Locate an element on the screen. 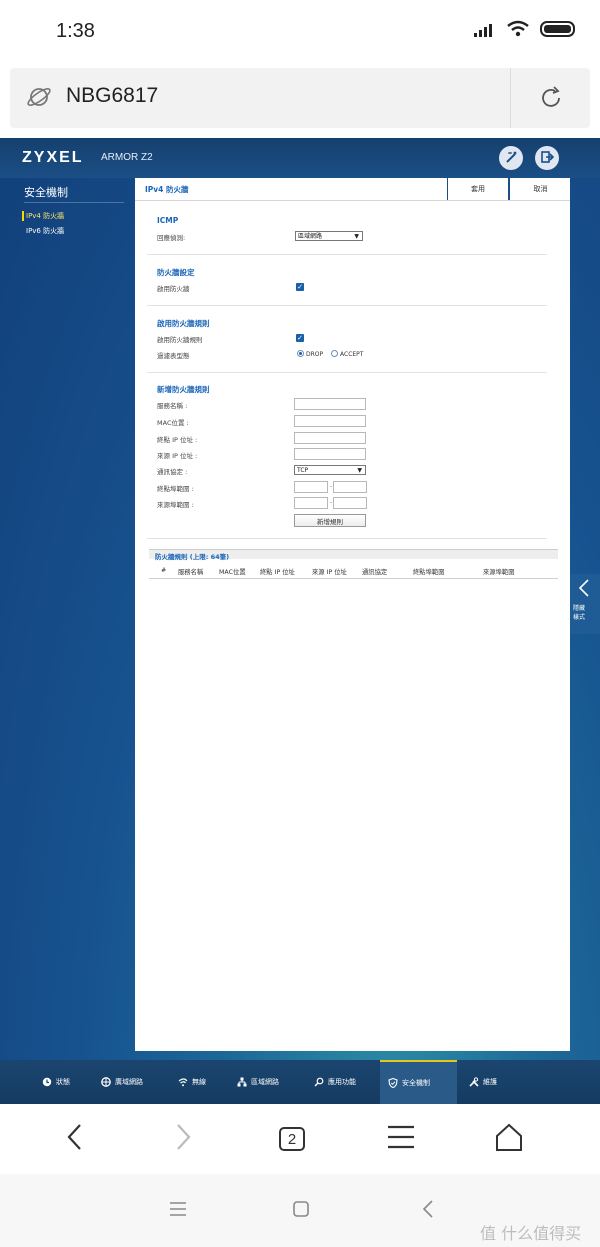  globe-icon is located at coordinates (106, 1082).